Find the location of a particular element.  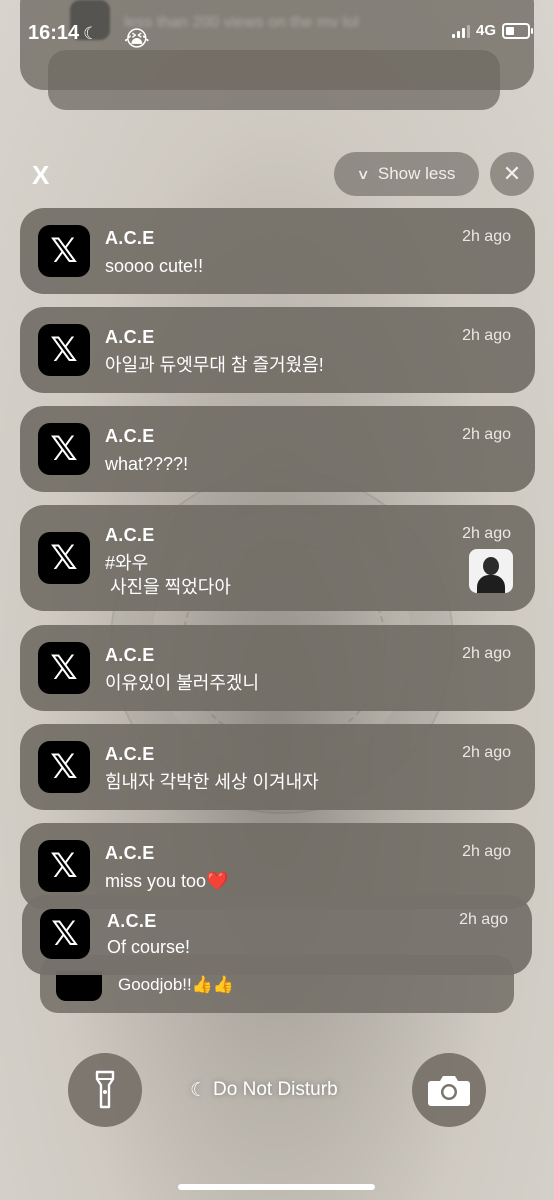

show-less-button: ∨ Show less is located at coordinates (406, 174).